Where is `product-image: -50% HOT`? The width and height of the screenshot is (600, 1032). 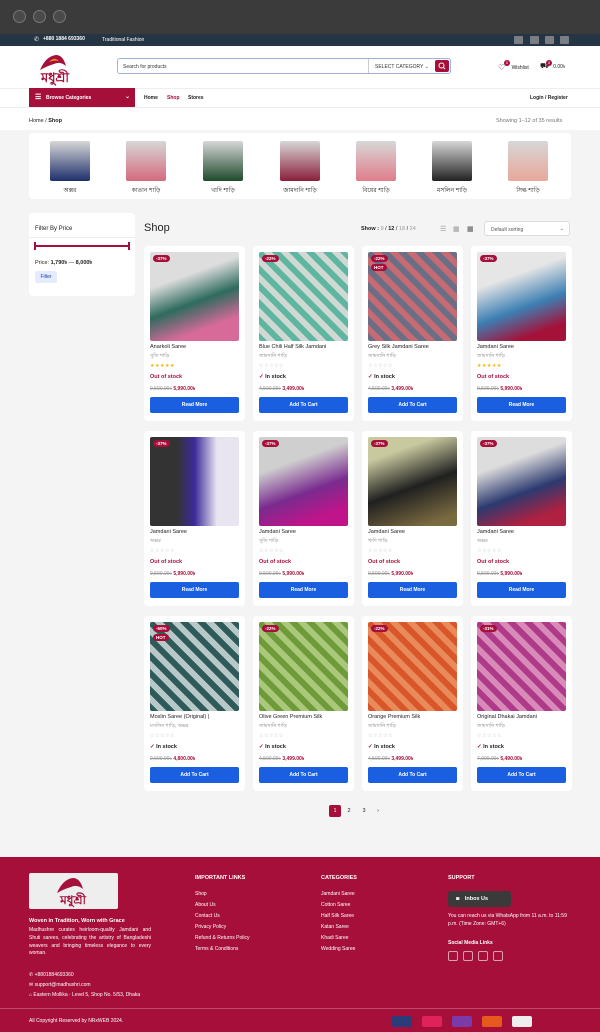 product-image: -50% HOT is located at coordinates (194, 666).